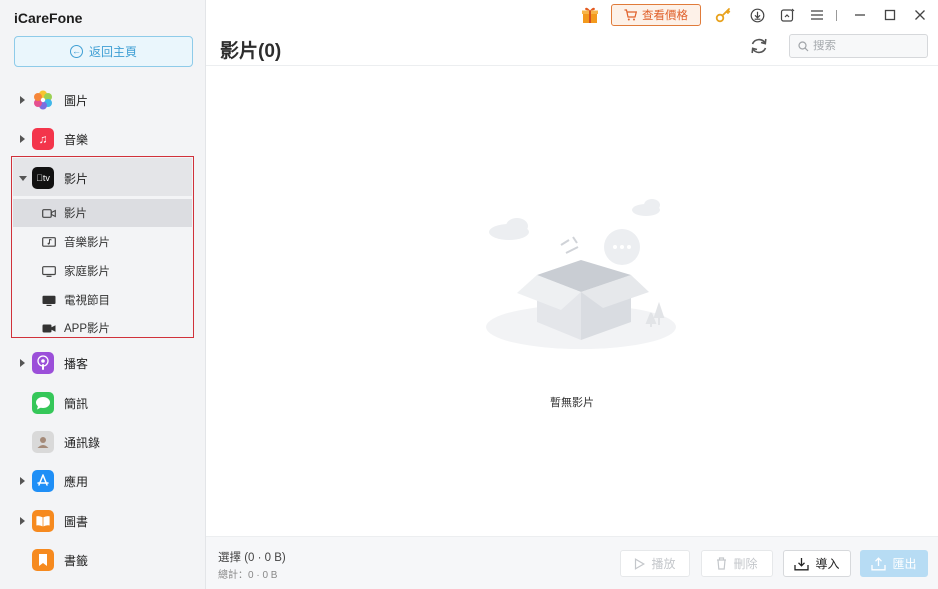  I want to click on podcast-icon, so click(43, 363).